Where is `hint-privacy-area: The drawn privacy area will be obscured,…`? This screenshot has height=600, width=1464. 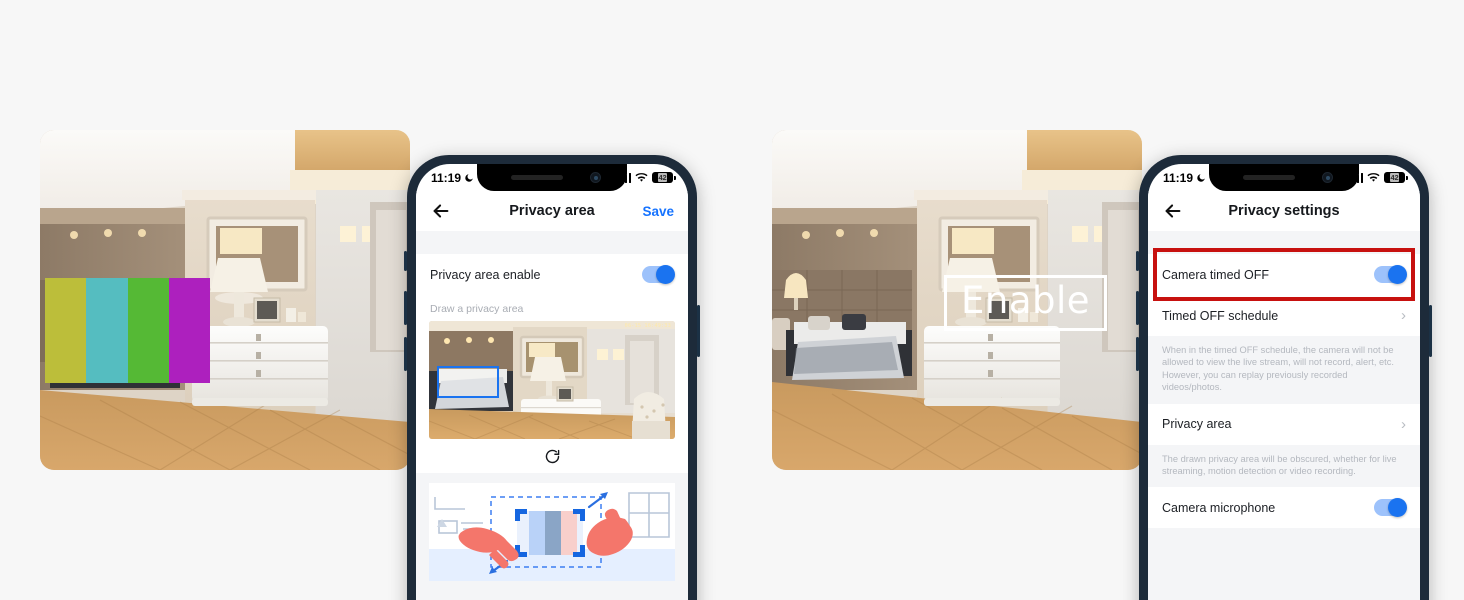
hint-privacy-area: The drawn privacy area will be obscured,… is located at coordinates (1284, 466).